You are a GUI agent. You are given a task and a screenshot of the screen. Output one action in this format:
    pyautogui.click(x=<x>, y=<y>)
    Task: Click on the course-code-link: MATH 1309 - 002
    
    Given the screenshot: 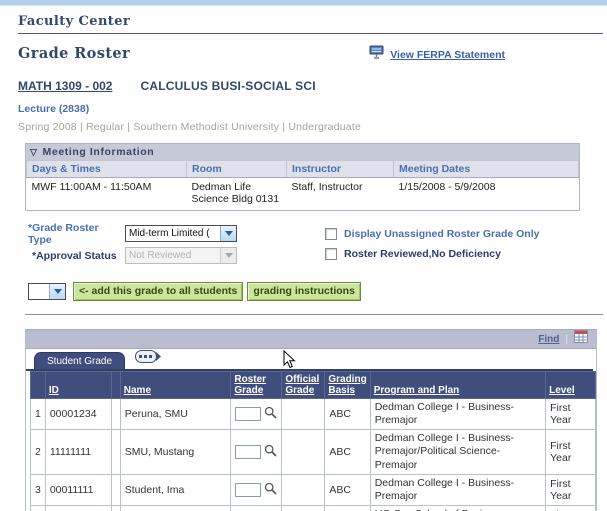 What is the action you would take?
    pyautogui.click(x=65, y=86)
    